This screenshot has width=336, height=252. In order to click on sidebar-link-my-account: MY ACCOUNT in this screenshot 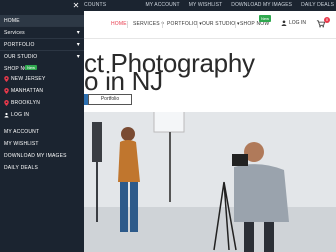, I will do `click(21, 132)`.